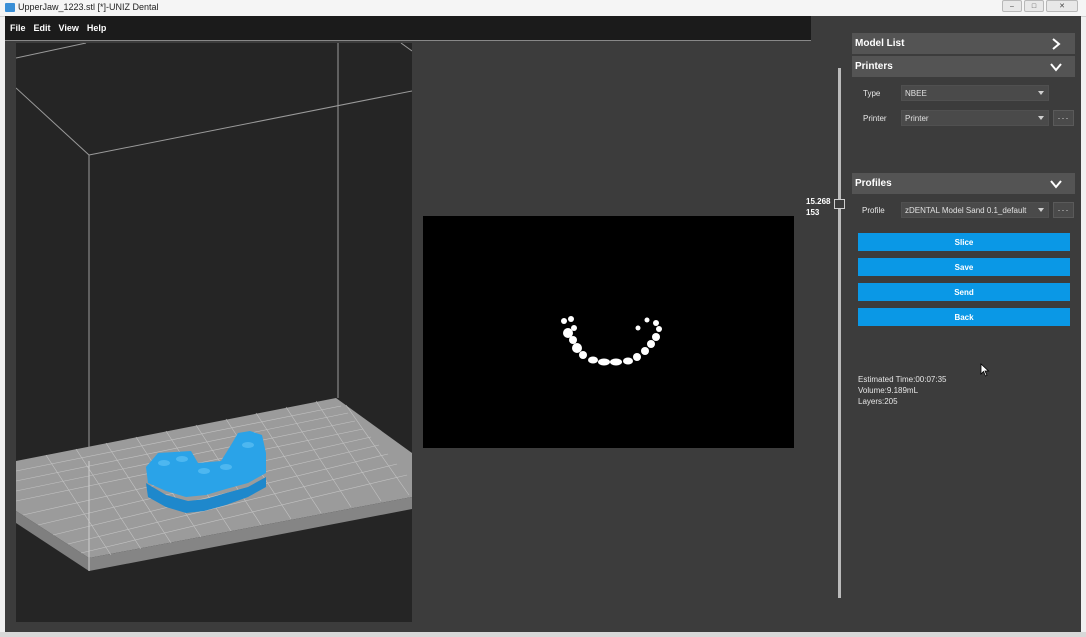 This screenshot has width=1086, height=637. Describe the element at coordinates (873, 183) in the screenshot. I see `profiles-label: Profiles` at that location.